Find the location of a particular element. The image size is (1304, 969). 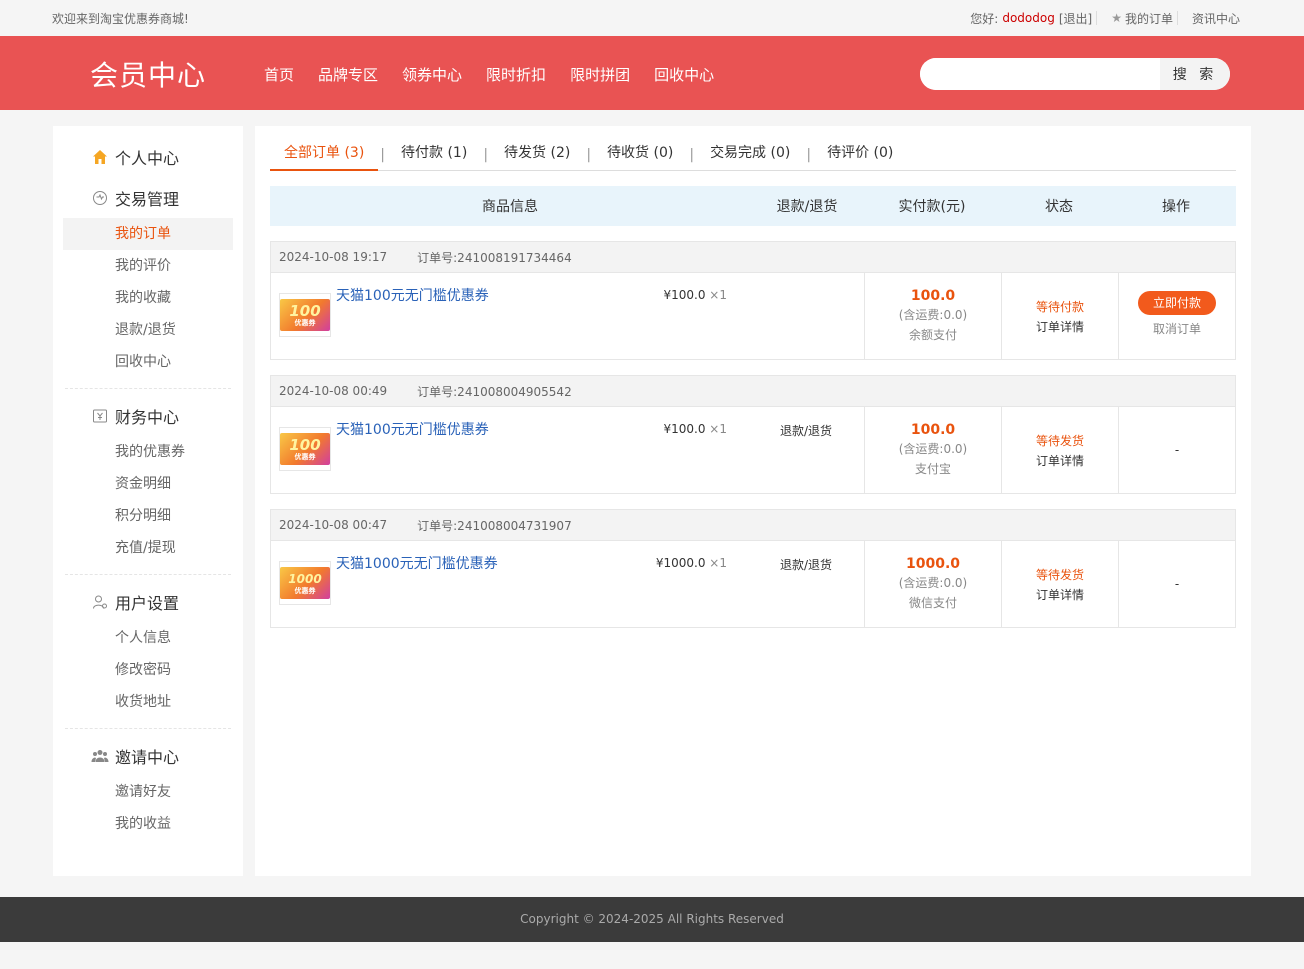

search-input is located at coordinates (1040, 74).